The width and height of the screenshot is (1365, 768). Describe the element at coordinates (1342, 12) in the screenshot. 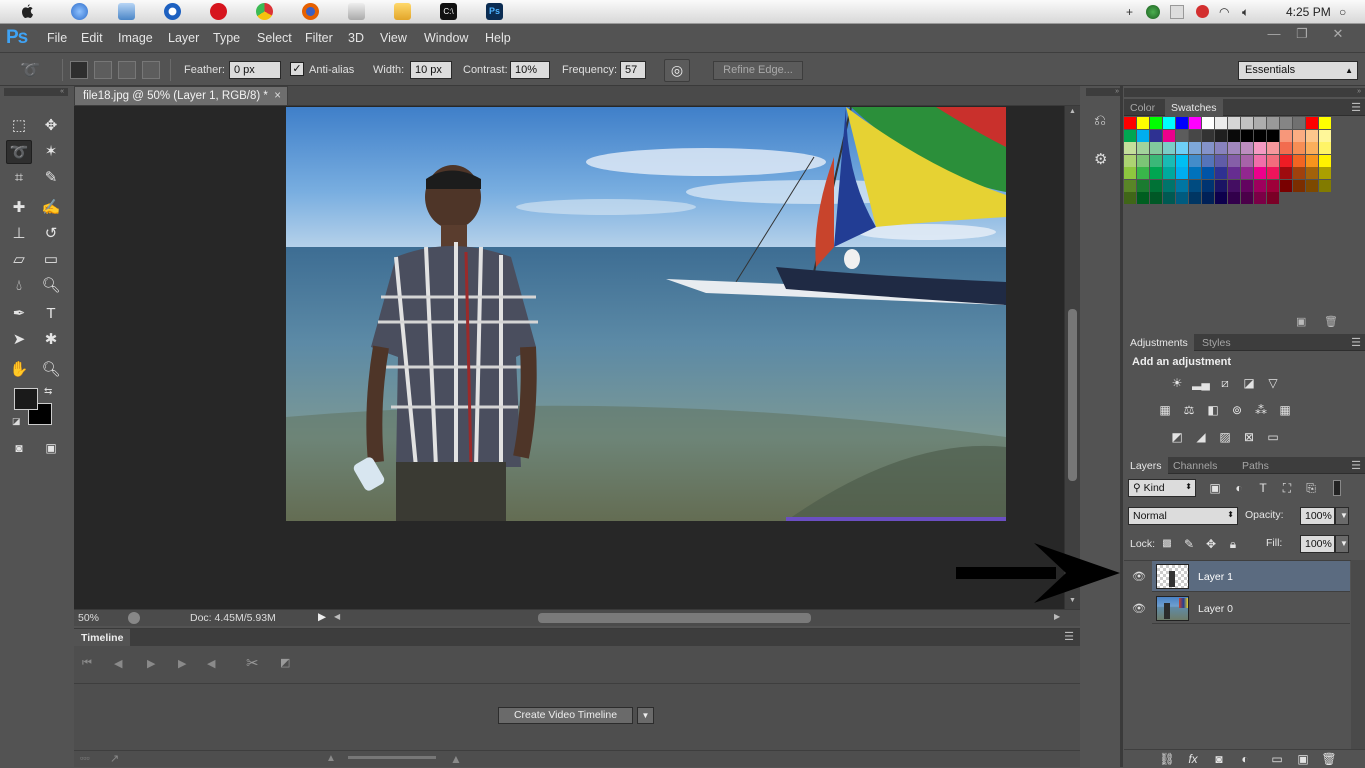

I see `search-icon: ○` at that location.